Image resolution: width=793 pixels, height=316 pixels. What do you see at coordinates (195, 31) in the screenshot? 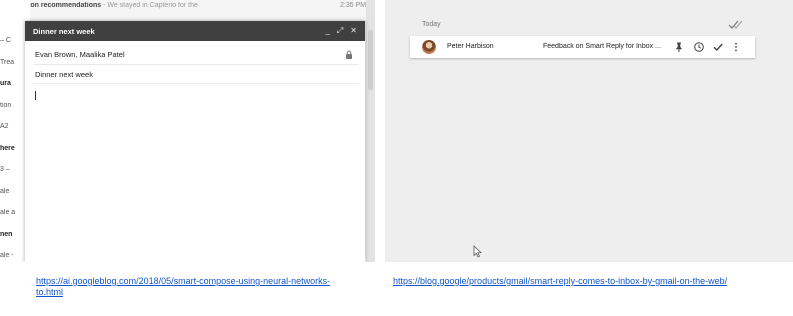
I see `compose-header: Dinner next week _ ⤢ ✕` at bounding box center [195, 31].